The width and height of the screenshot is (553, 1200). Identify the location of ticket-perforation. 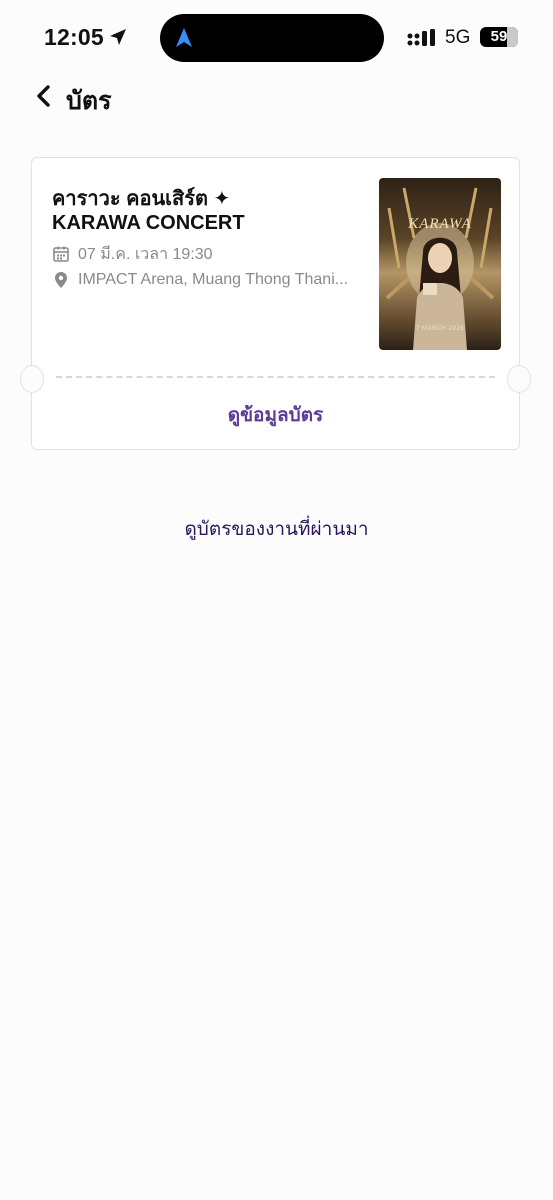
(275, 377).